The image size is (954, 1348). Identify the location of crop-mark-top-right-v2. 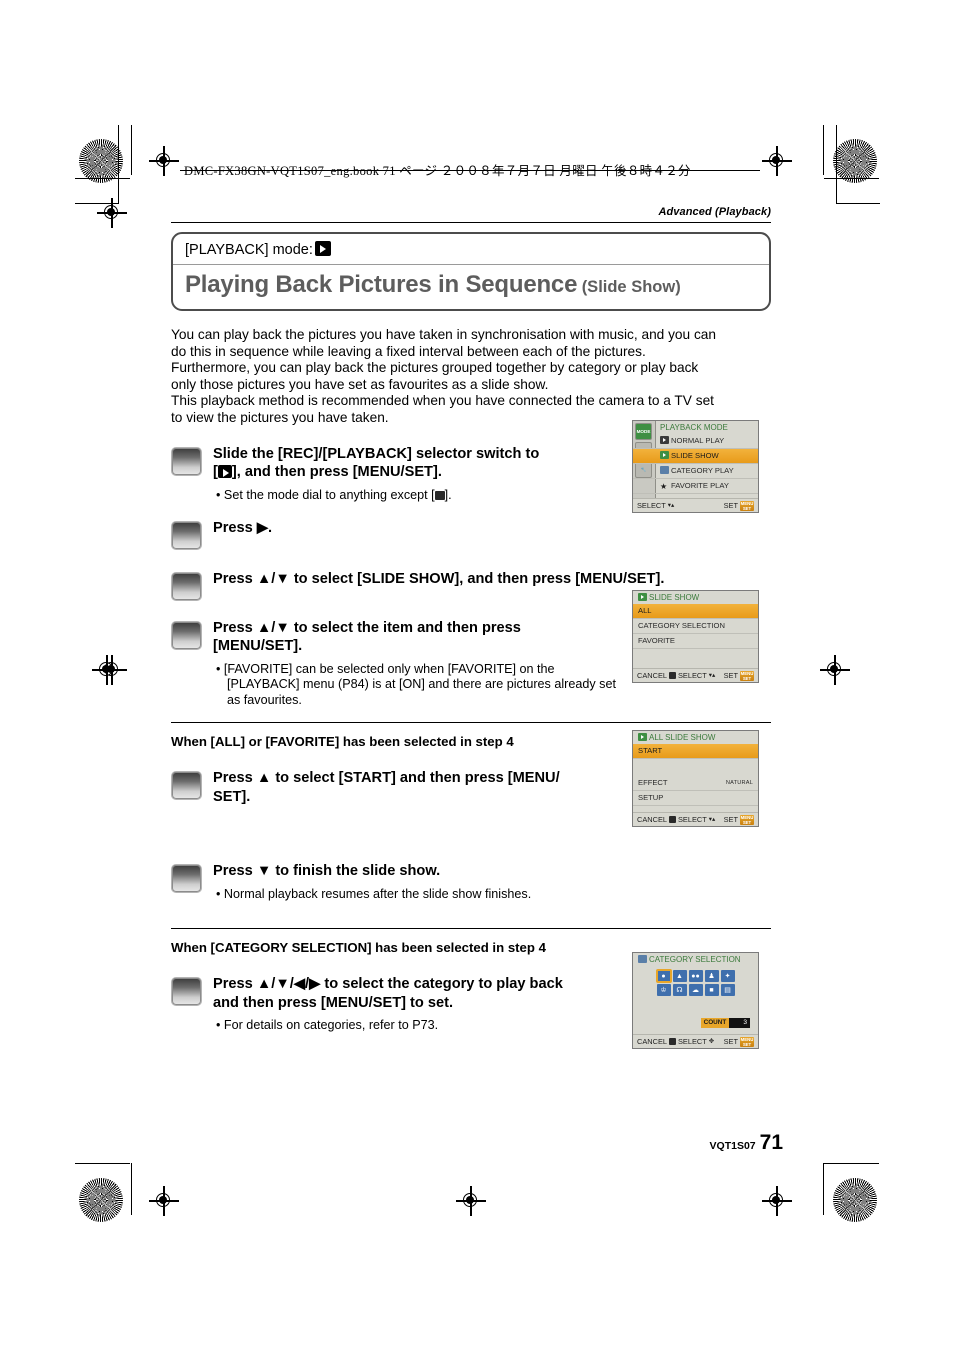
(837, 164).